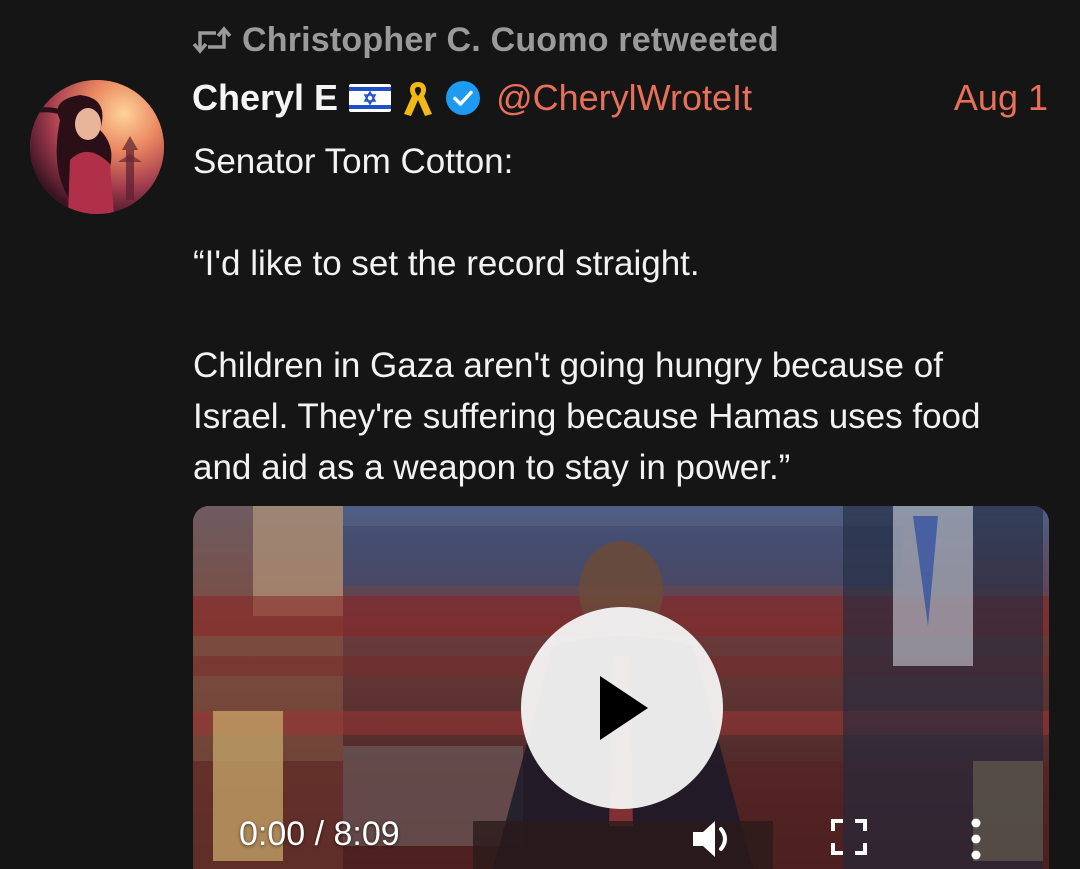  What do you see at coordinates (849, 837) in the screenshot?
I see `fullscreen-icon` at bounding box center [849, 837].